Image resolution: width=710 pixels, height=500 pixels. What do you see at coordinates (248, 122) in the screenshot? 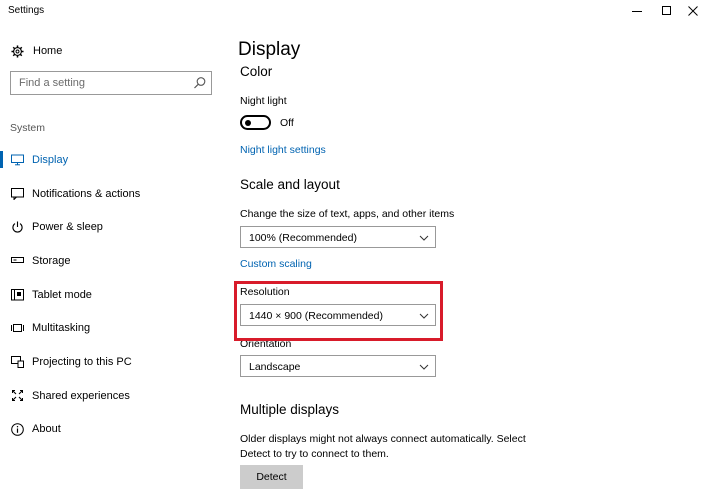
I see `toggle-knob` at bounding box center [248, 122].